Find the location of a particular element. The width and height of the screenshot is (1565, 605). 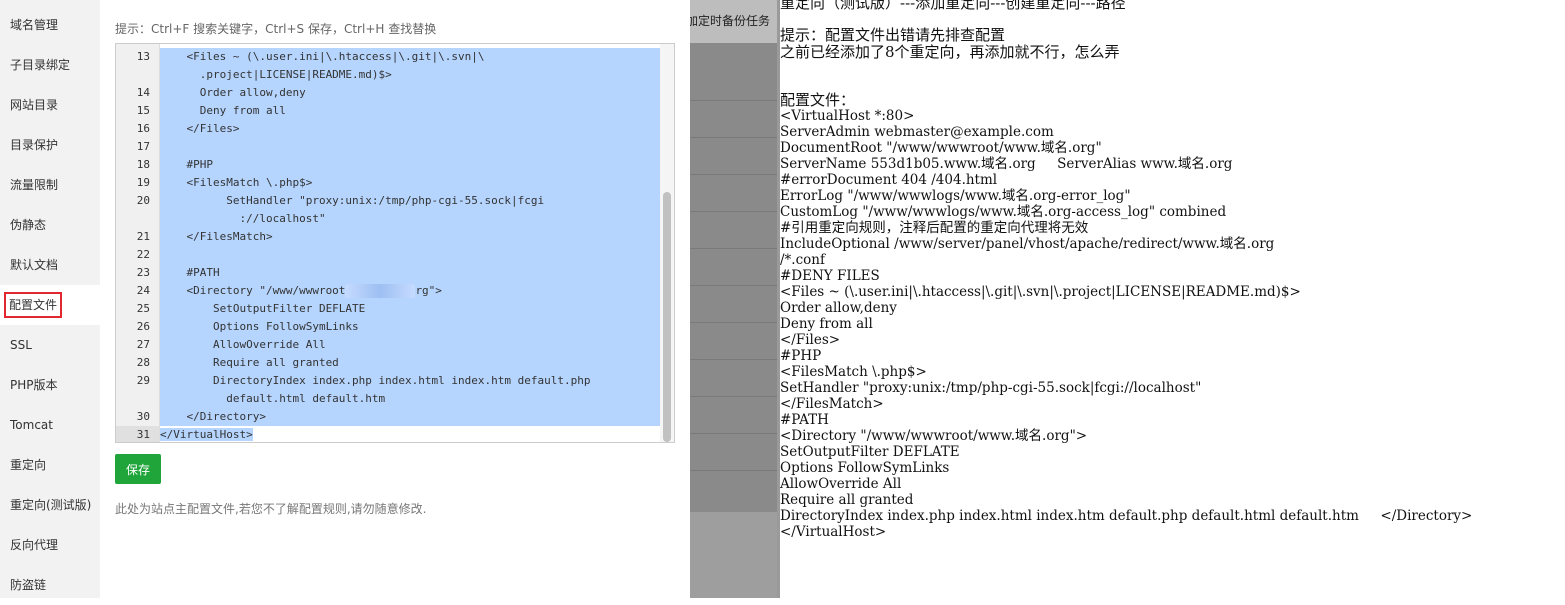

save-button: 保存 is located at coordinates (138, 469).